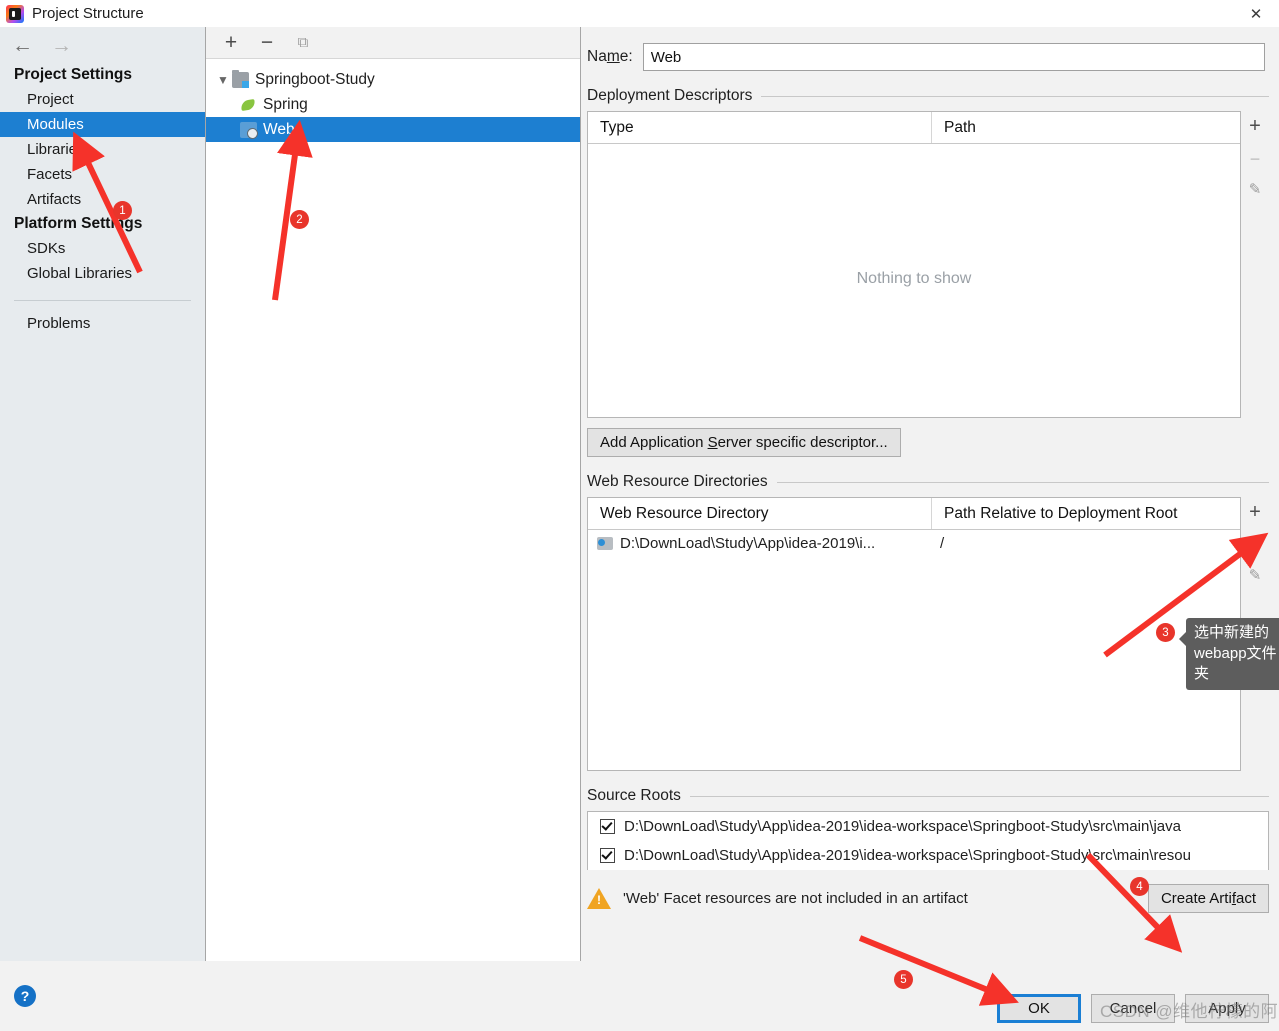 The height and width of the screenshot is (1031, 1279). Describe the element at coordinates (1086, 127) in the screenshot. I see `column-header-path: Path` at that location.